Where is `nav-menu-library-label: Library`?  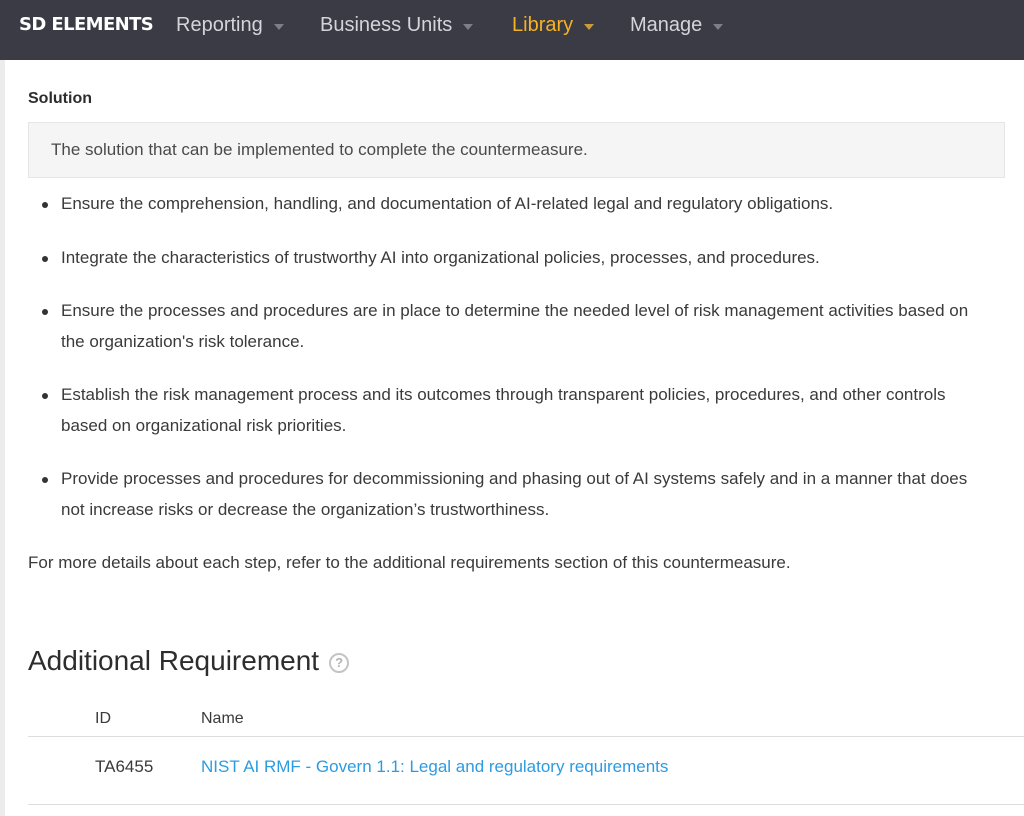 nav-menu-library-label: Library is located at coordinates (543, 24).